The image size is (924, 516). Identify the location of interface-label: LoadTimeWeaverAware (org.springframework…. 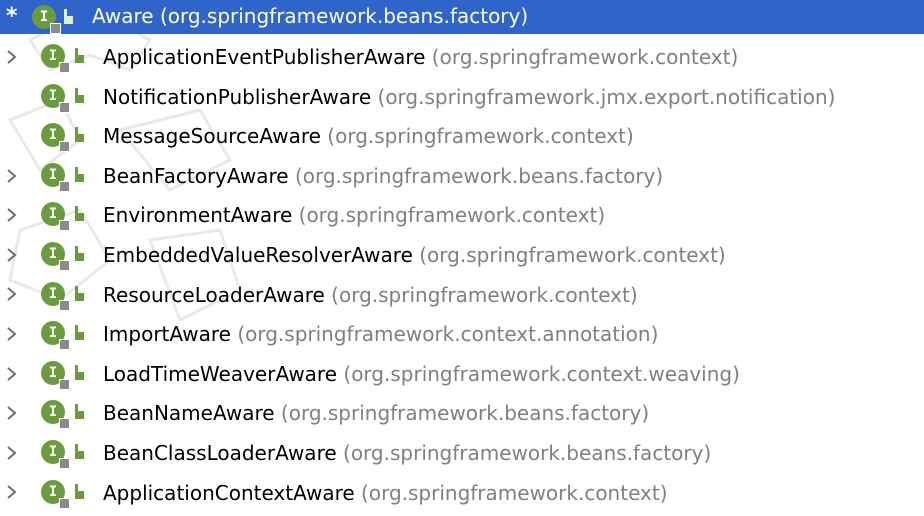
(421, 374).